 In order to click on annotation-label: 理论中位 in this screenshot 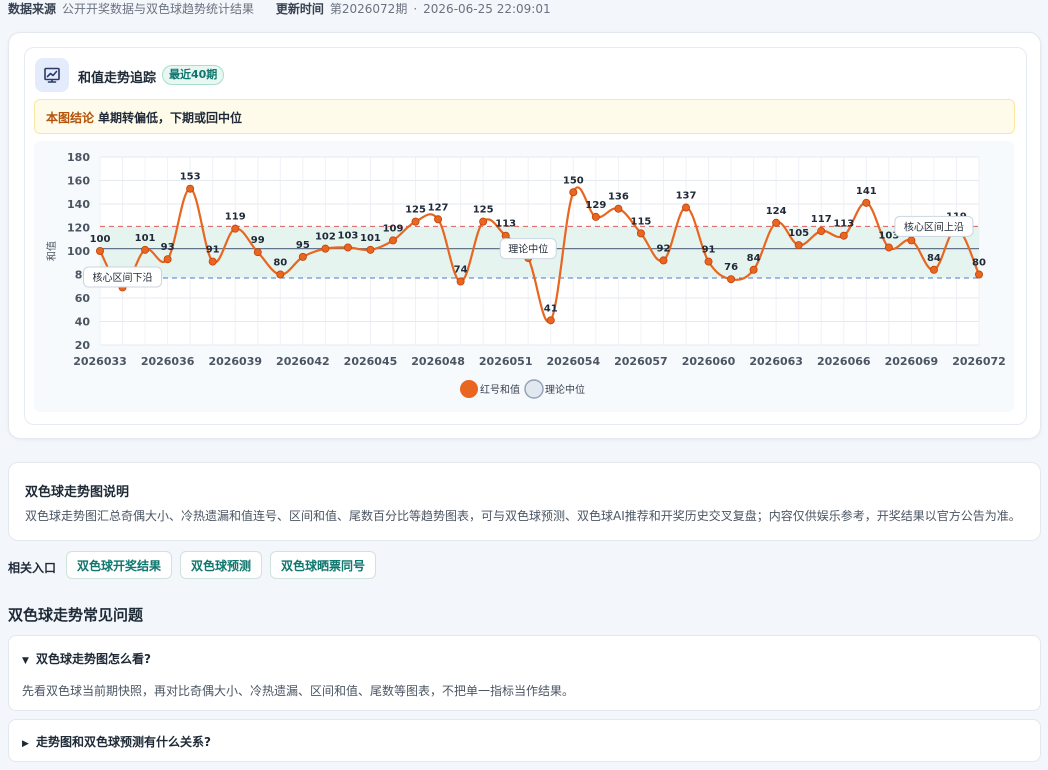, I will do `click(528, 249)`.